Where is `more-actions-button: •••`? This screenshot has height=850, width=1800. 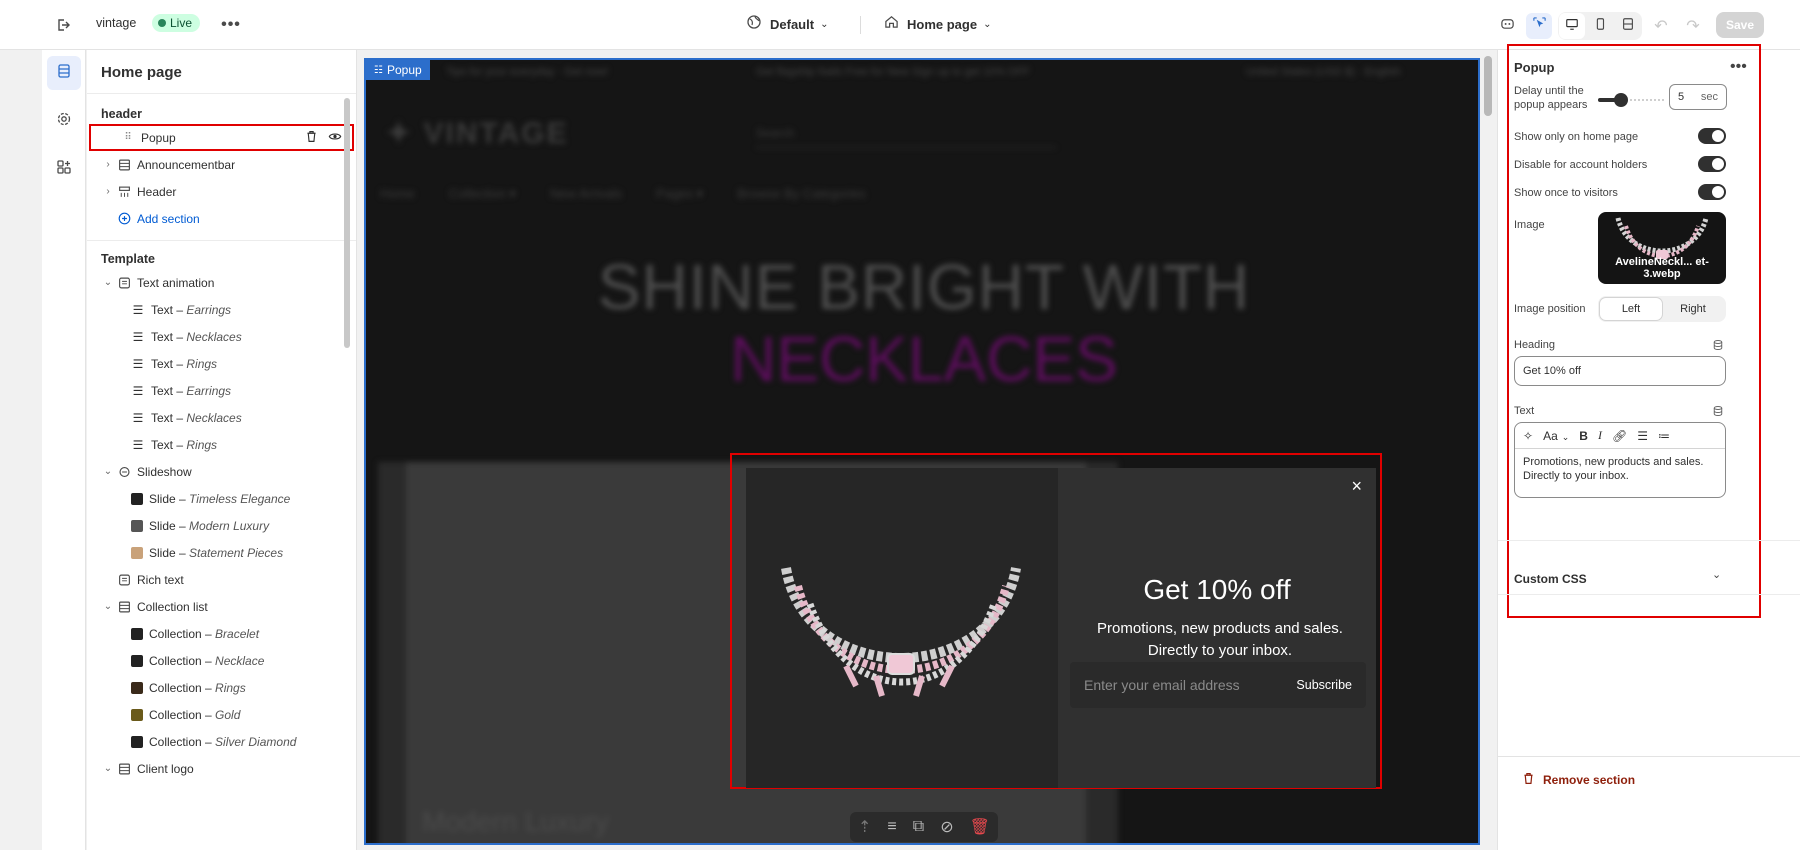
more-actions-button: ••• is located at coordinates (231, 25).